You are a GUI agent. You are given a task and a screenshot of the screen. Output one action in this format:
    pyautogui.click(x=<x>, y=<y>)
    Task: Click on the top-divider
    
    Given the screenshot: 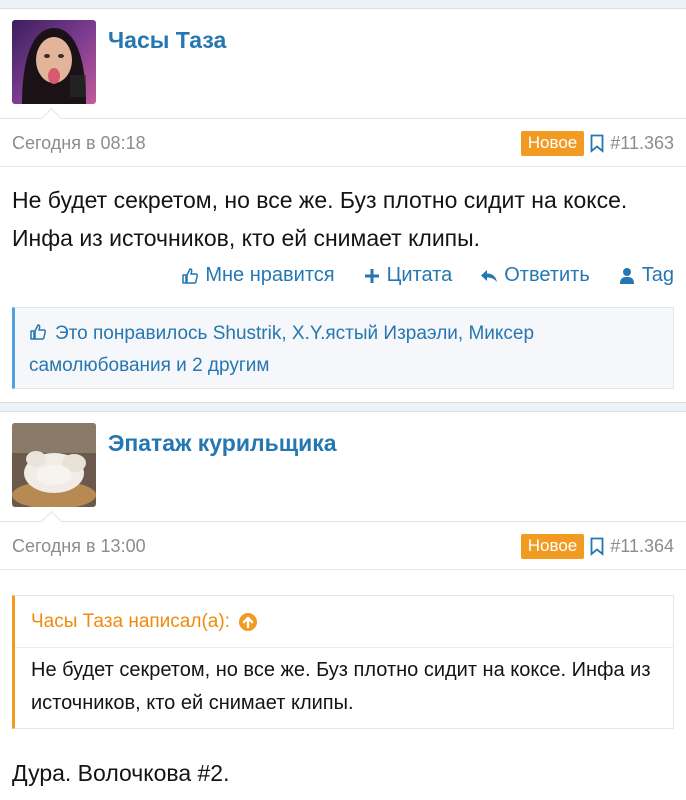 What is the action you would take?
    pyautogui.click(x=343, y=4)
    